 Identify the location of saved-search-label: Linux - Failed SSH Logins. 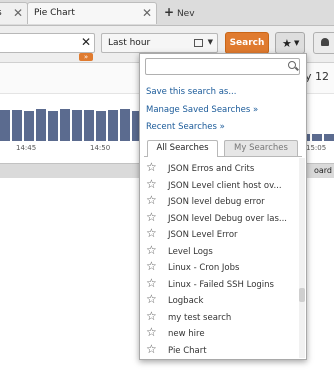
(221, 284).